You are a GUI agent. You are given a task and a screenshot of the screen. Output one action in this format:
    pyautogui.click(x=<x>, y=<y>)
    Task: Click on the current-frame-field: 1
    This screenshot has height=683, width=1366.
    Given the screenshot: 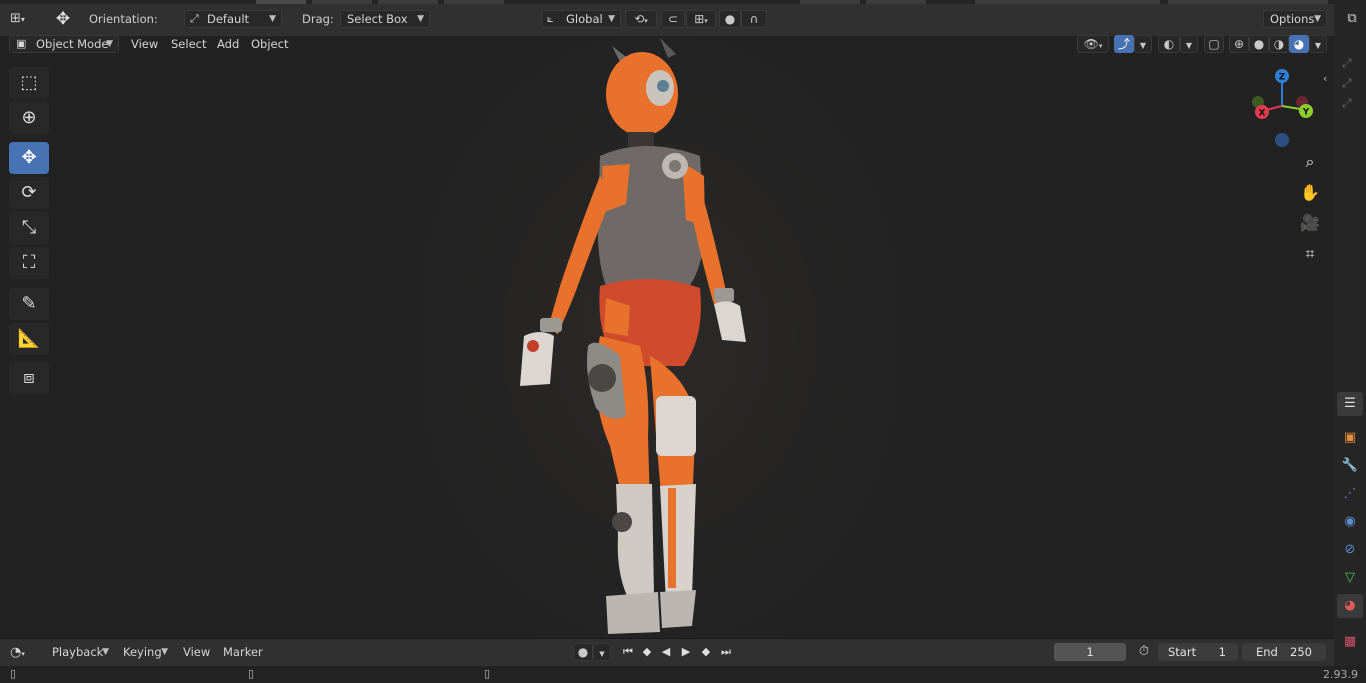 What is the action you would take?
    pyautogui.click(x=1090, y=652)
    